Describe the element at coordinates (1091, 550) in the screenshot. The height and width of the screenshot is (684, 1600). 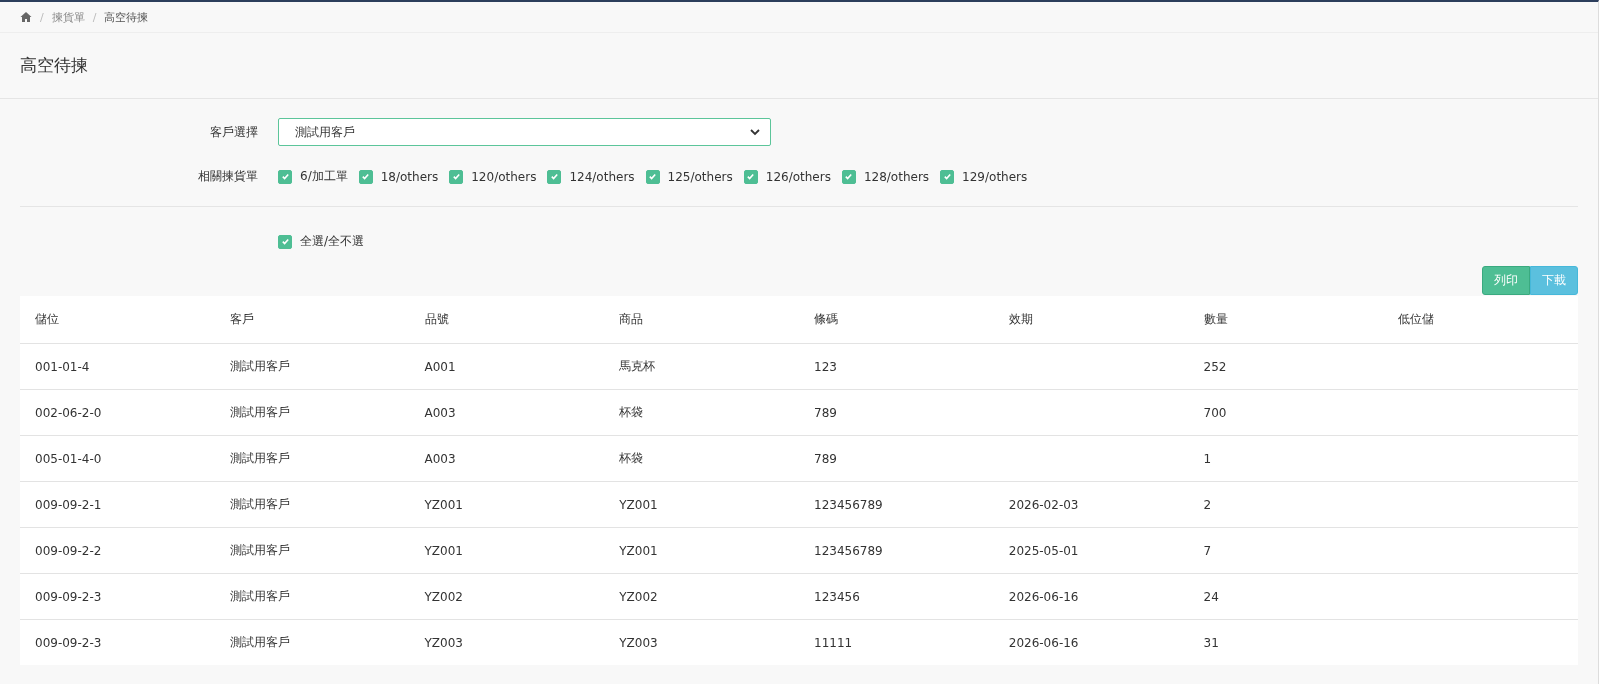
I see `table-cell: 2025-05-01` at that location.